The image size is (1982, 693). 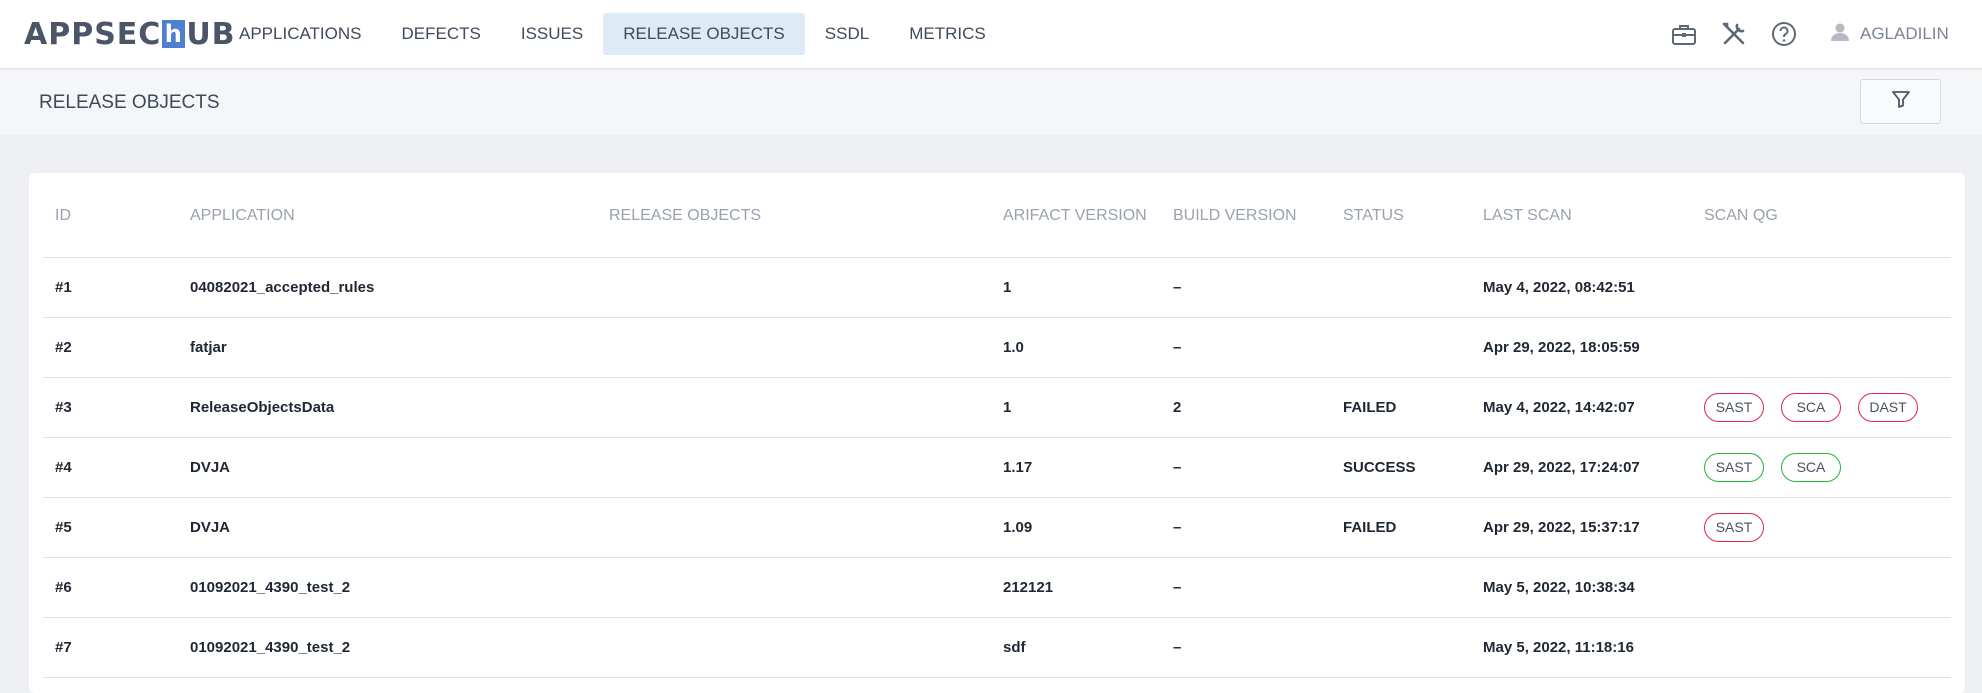 I want to click on row-last-scan: May 5, 2022, 10:38:34, so click(x=1581, y=587).